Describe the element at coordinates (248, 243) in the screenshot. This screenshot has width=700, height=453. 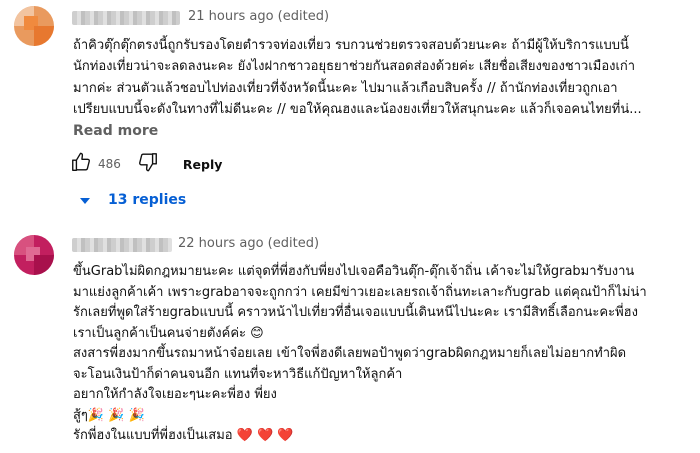
I see `comment-timestamp: 22 hours ago (edited)` at that location.